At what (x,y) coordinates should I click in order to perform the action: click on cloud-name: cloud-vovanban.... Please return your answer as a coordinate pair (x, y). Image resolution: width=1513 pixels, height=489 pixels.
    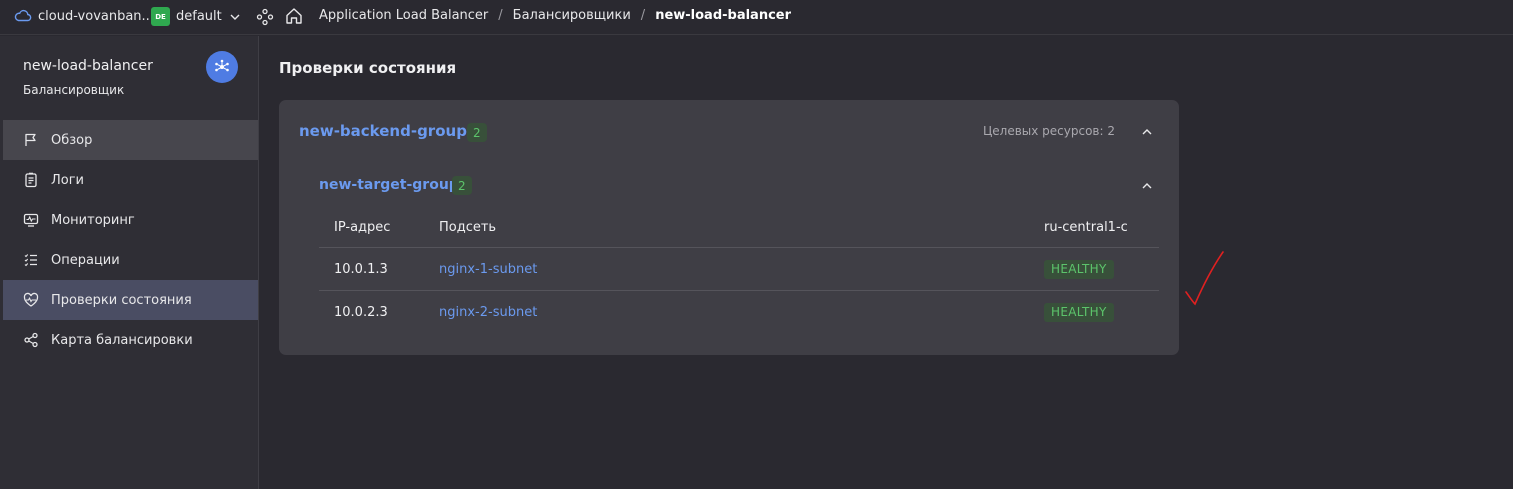
    Looking at the image, I should click on (96, 16).